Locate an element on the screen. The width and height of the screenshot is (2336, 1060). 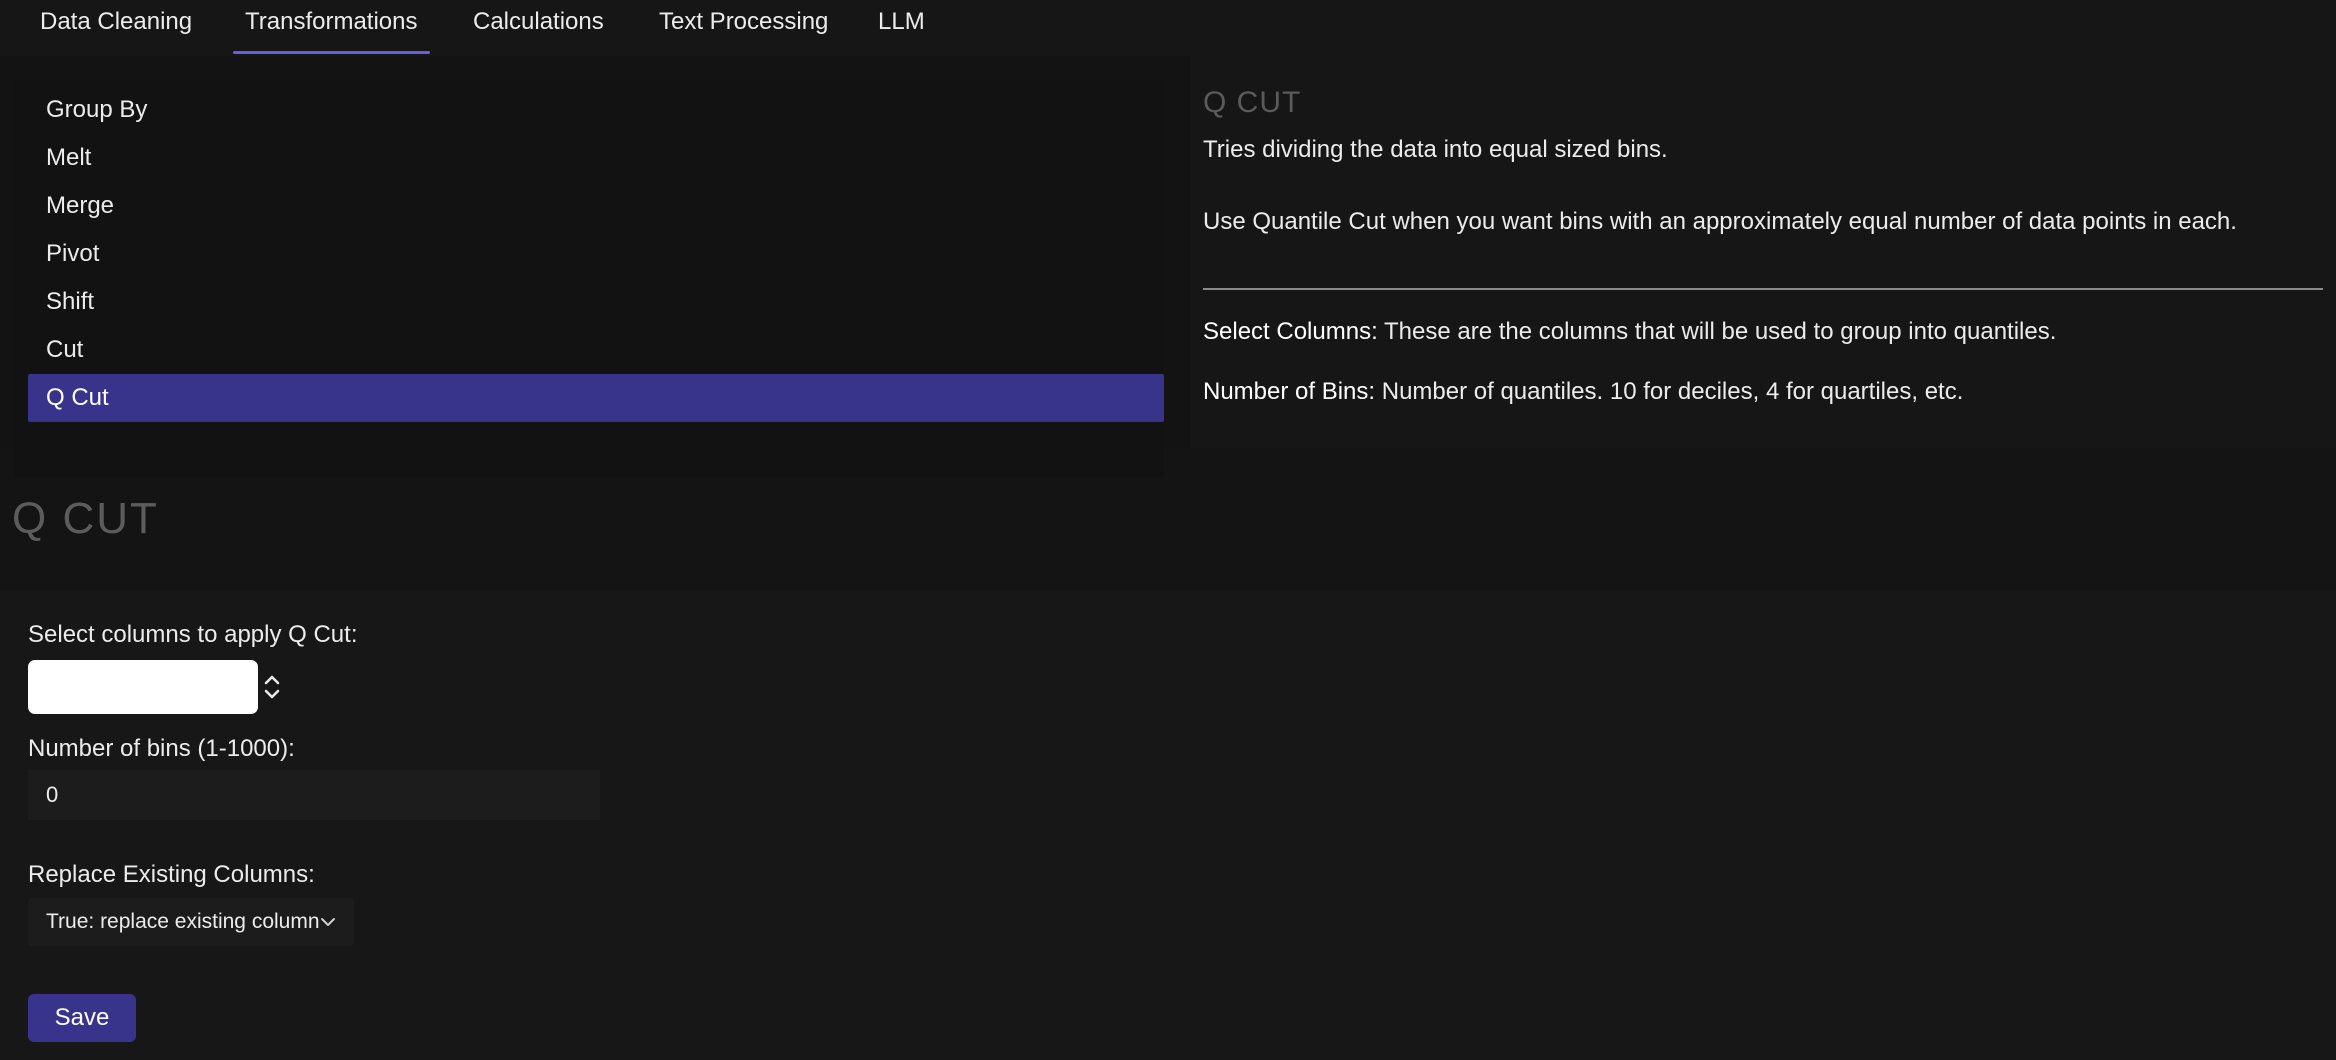
columns-multi-select is located at coordinates (143, 687).